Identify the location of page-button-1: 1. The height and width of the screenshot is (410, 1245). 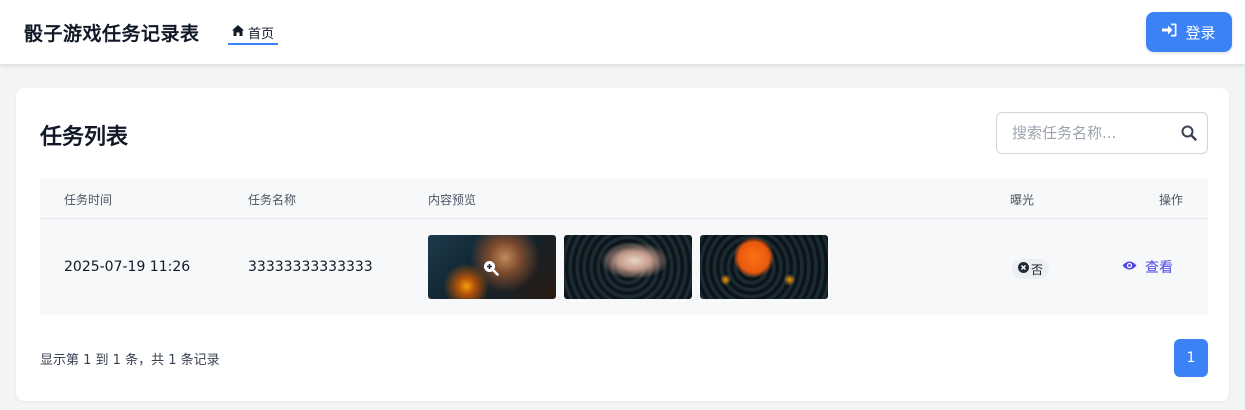
(1191, 358).